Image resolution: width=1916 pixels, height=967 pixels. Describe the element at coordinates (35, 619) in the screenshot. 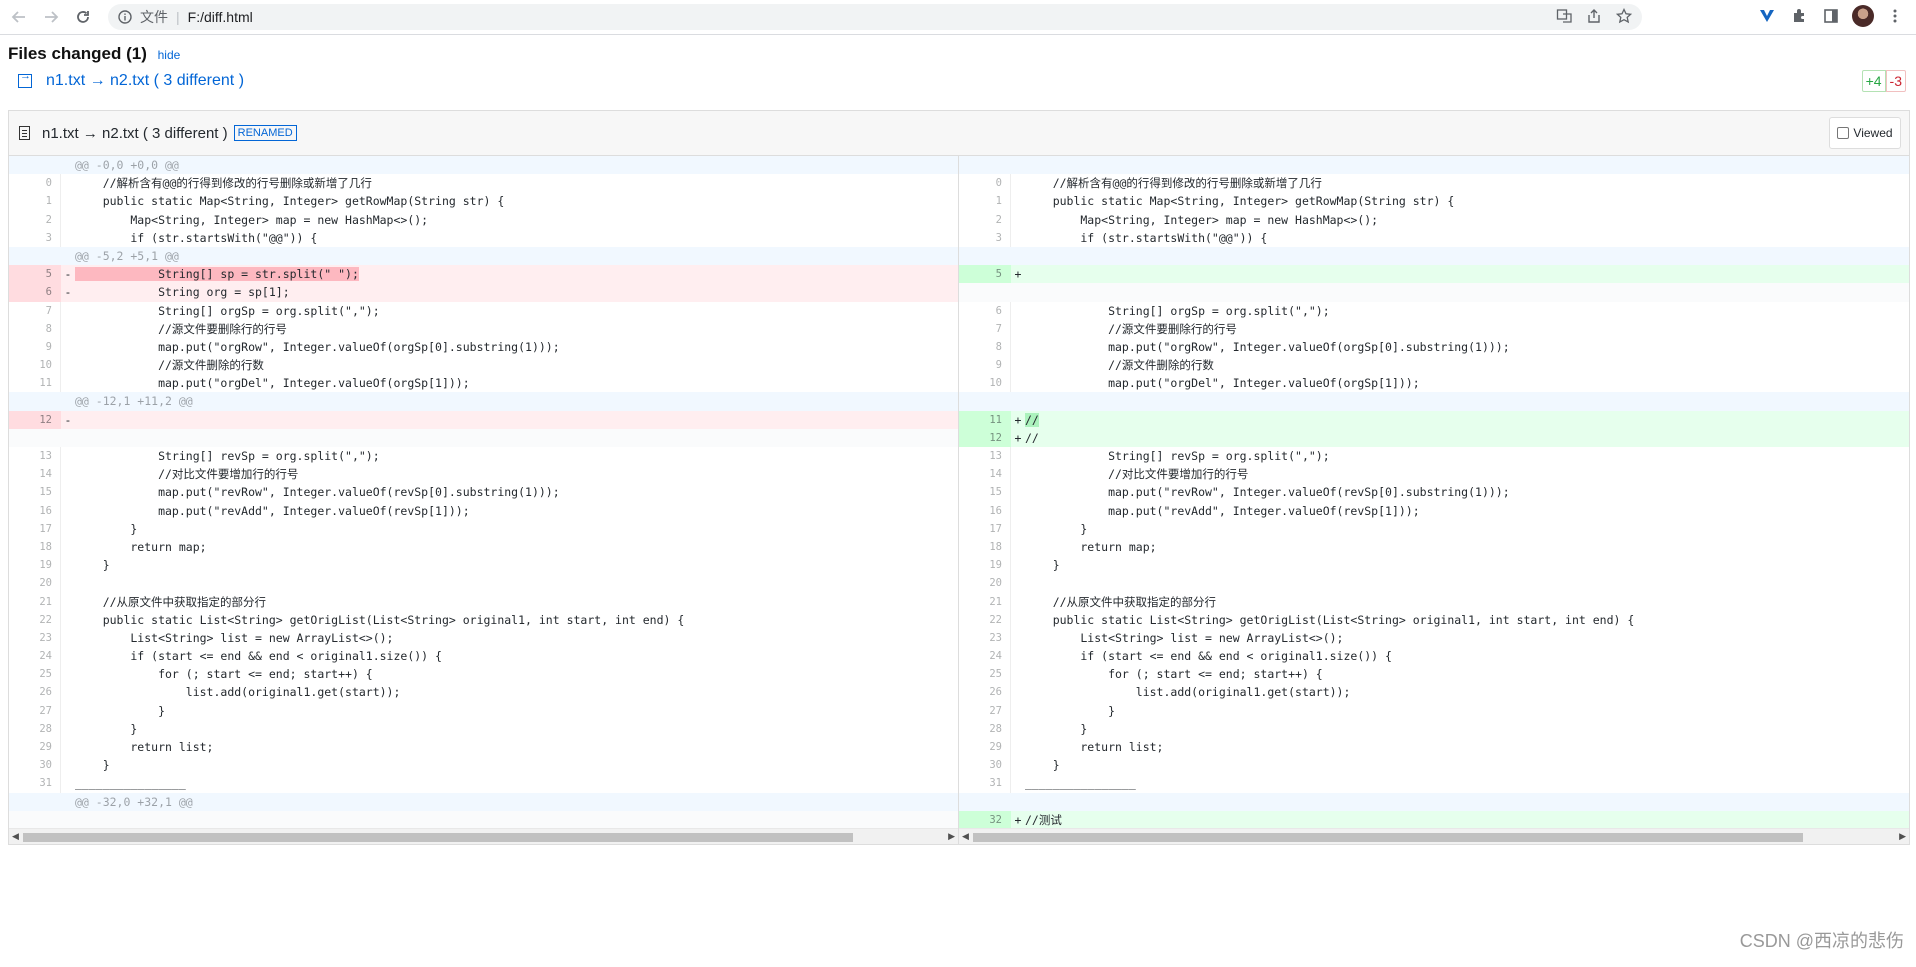

I see `line-number: 22` at that location.